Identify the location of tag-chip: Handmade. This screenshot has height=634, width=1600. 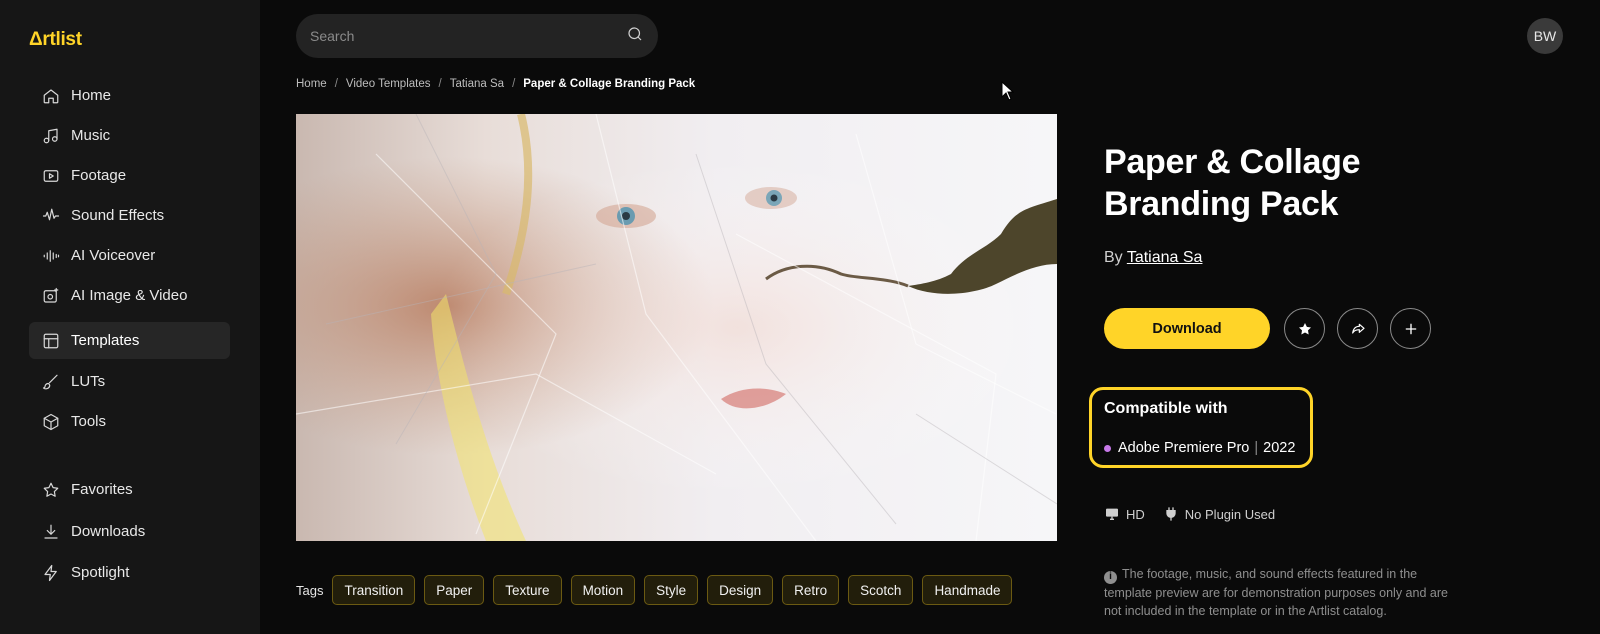
(967, 590).